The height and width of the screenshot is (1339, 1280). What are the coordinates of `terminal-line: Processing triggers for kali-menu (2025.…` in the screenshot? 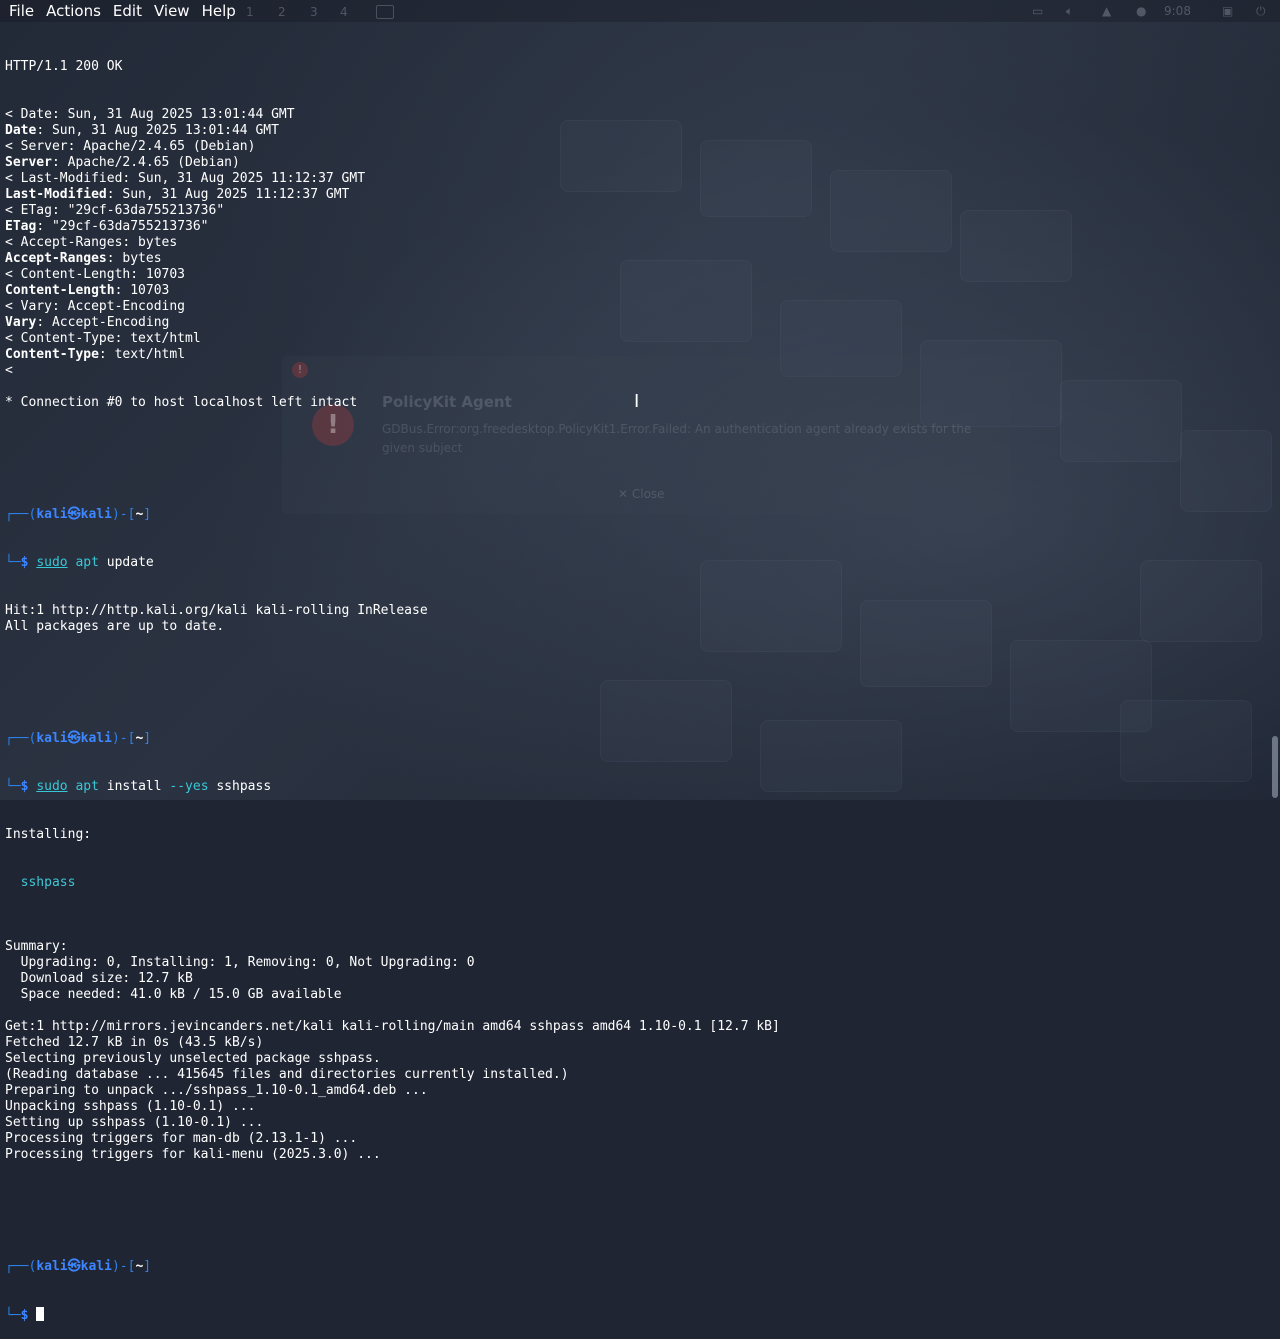 It's located at (193, 1154).